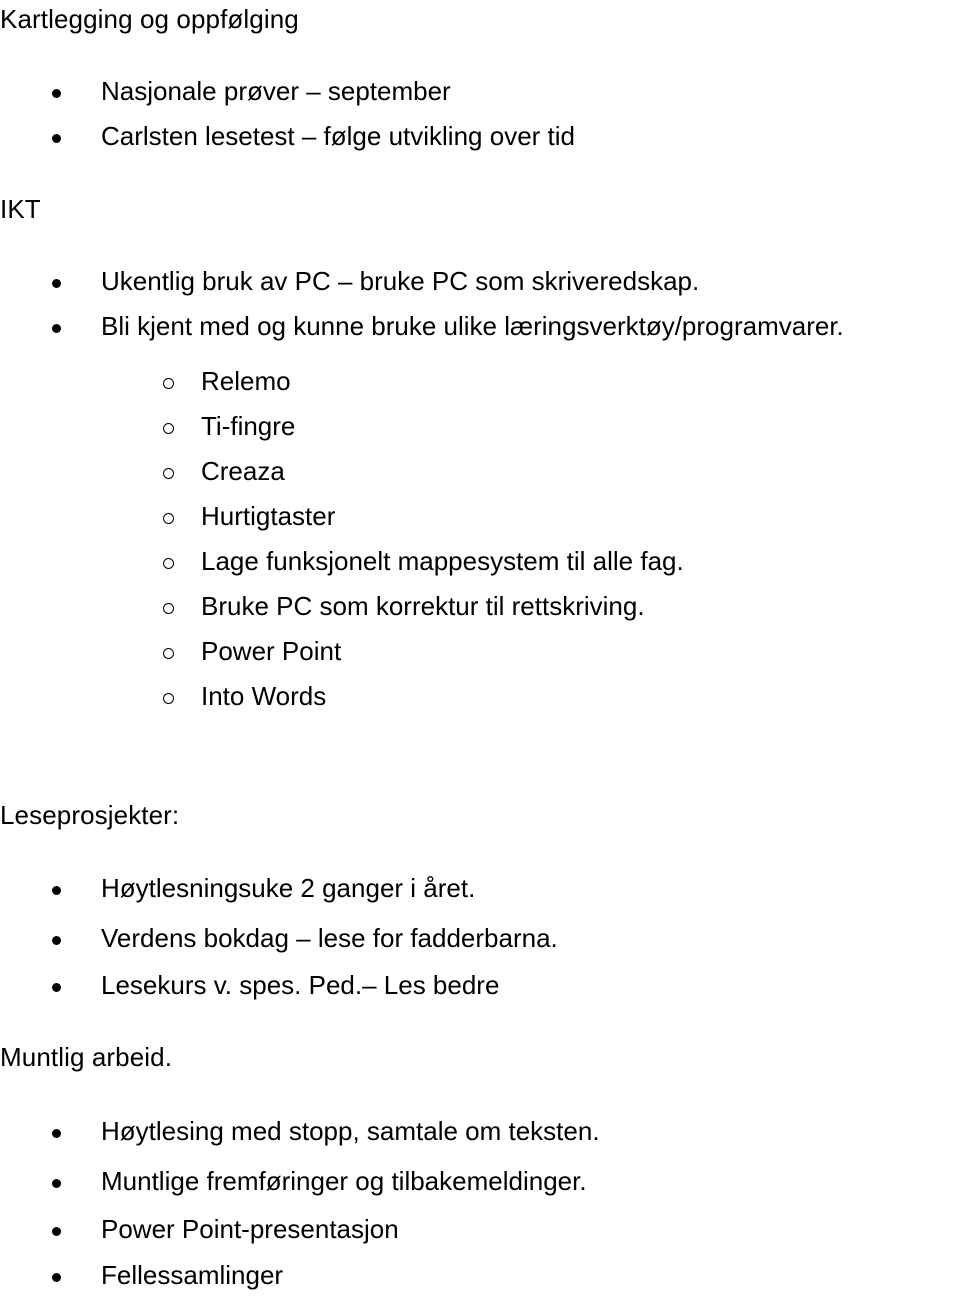 The image size is (960, 1297). I want to click on section-heading-muntlig-arbeid: Muntlig arbeid., so click(86, 1057).